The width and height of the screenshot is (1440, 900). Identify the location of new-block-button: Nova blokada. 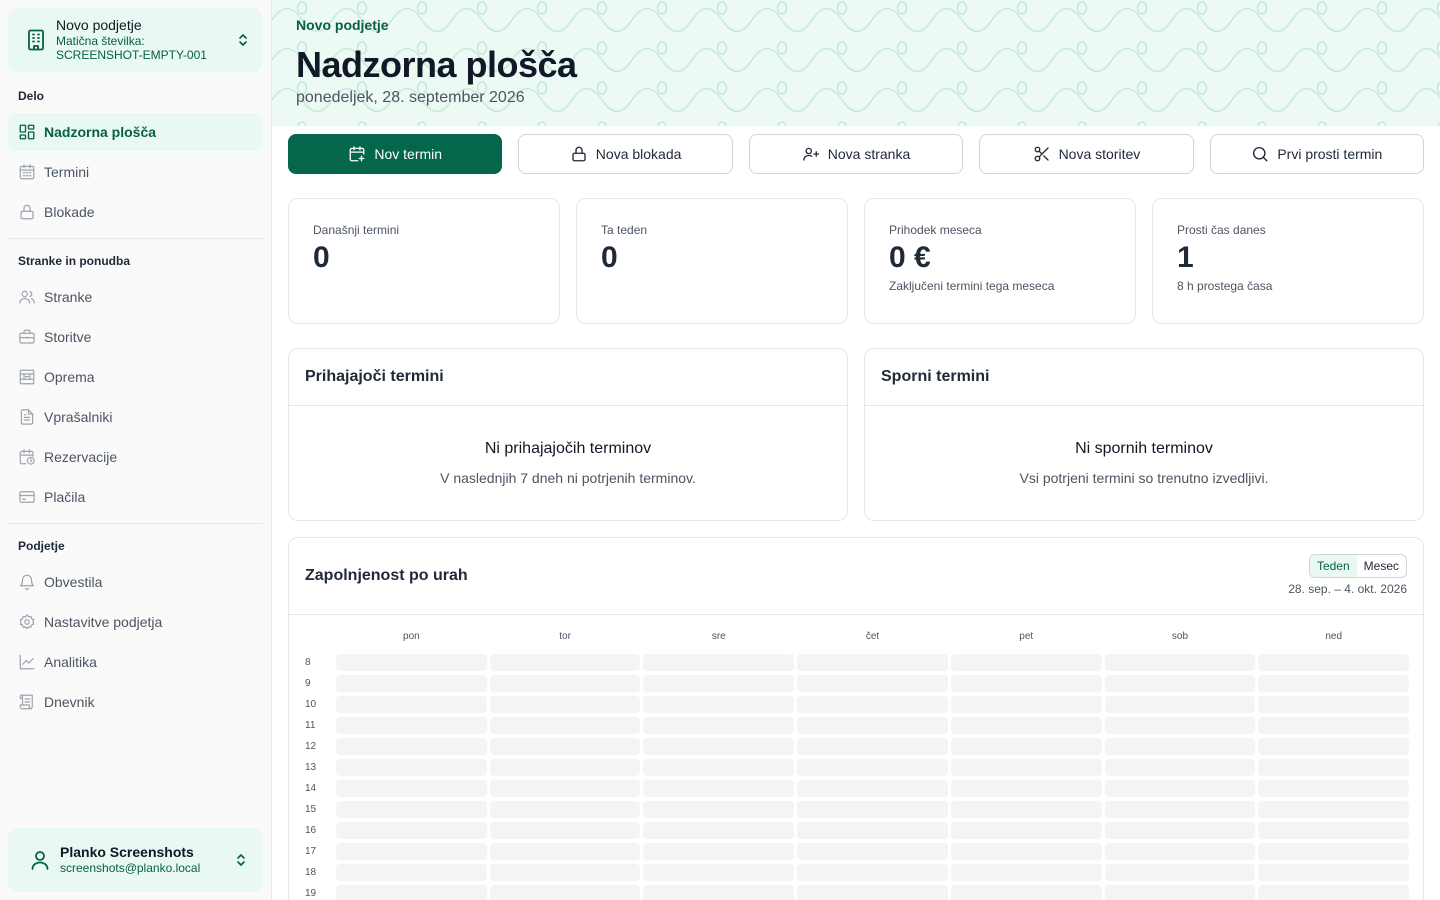
(625, 154).